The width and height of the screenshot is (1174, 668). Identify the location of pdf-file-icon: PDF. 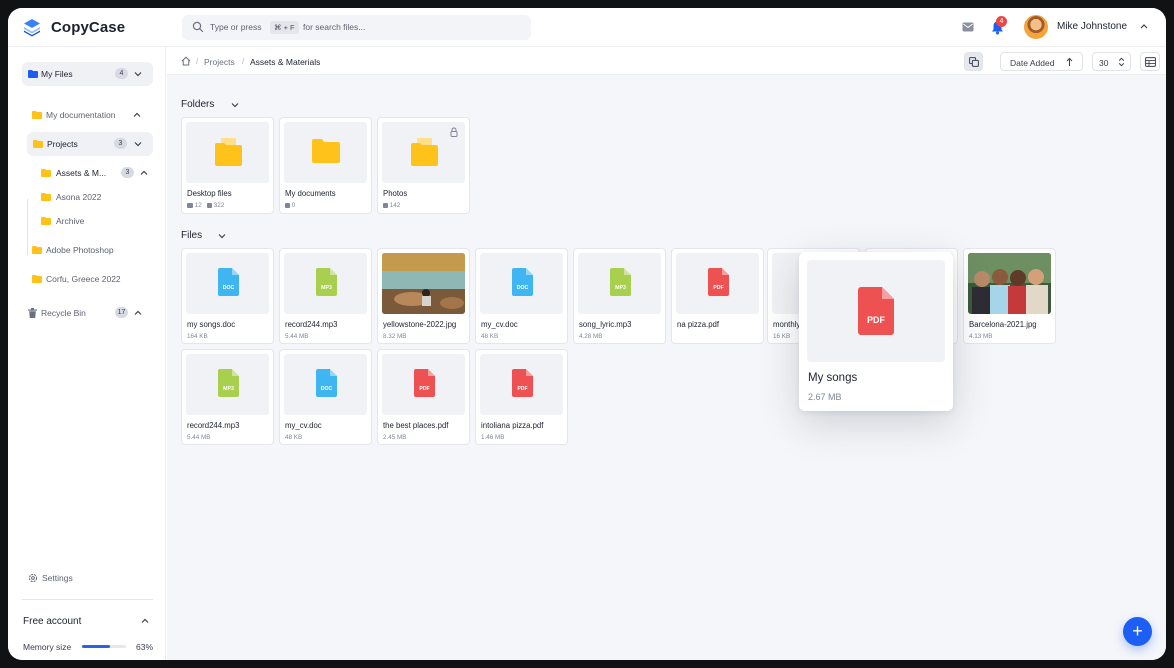
(522, 383).